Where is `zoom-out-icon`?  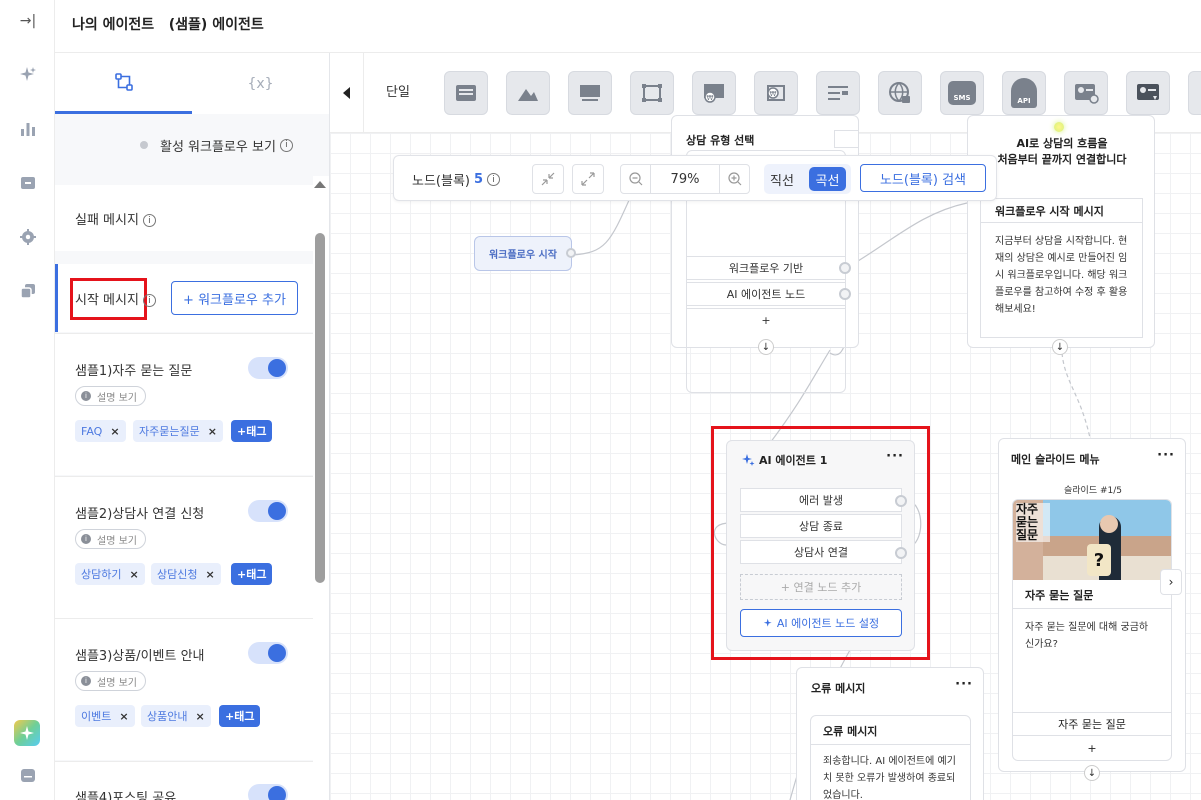
zoom-out-icon is located at coordinates (636, 179).